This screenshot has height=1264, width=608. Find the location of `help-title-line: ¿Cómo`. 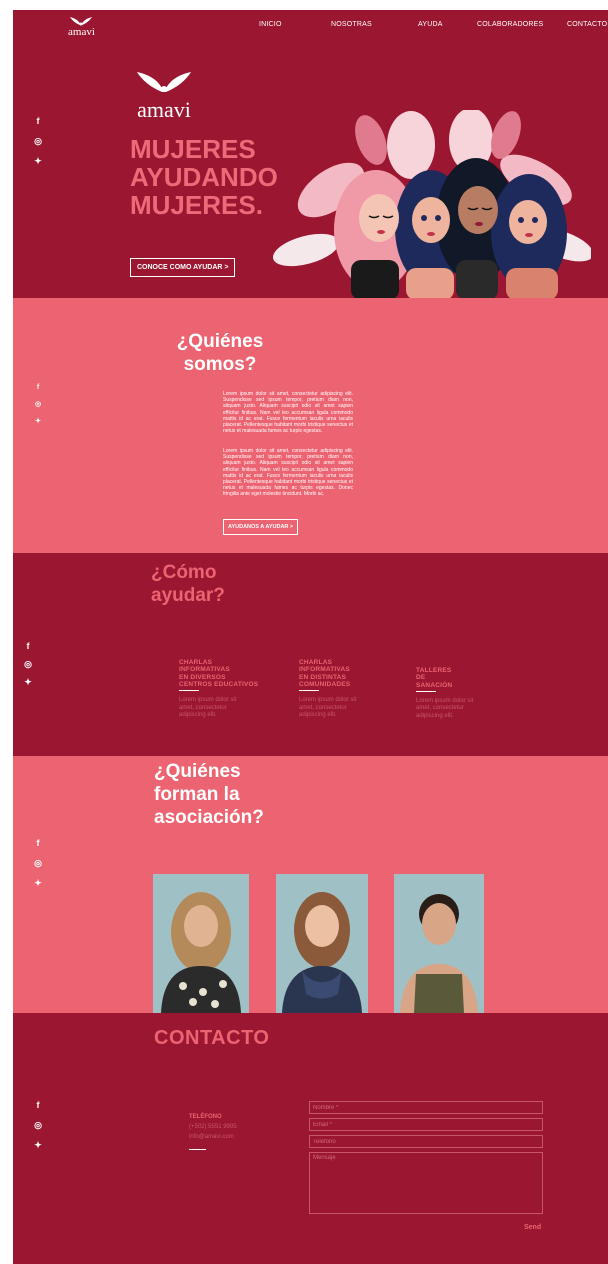

help-title-line: ¿Cómo is located at coordinates (184, 572).